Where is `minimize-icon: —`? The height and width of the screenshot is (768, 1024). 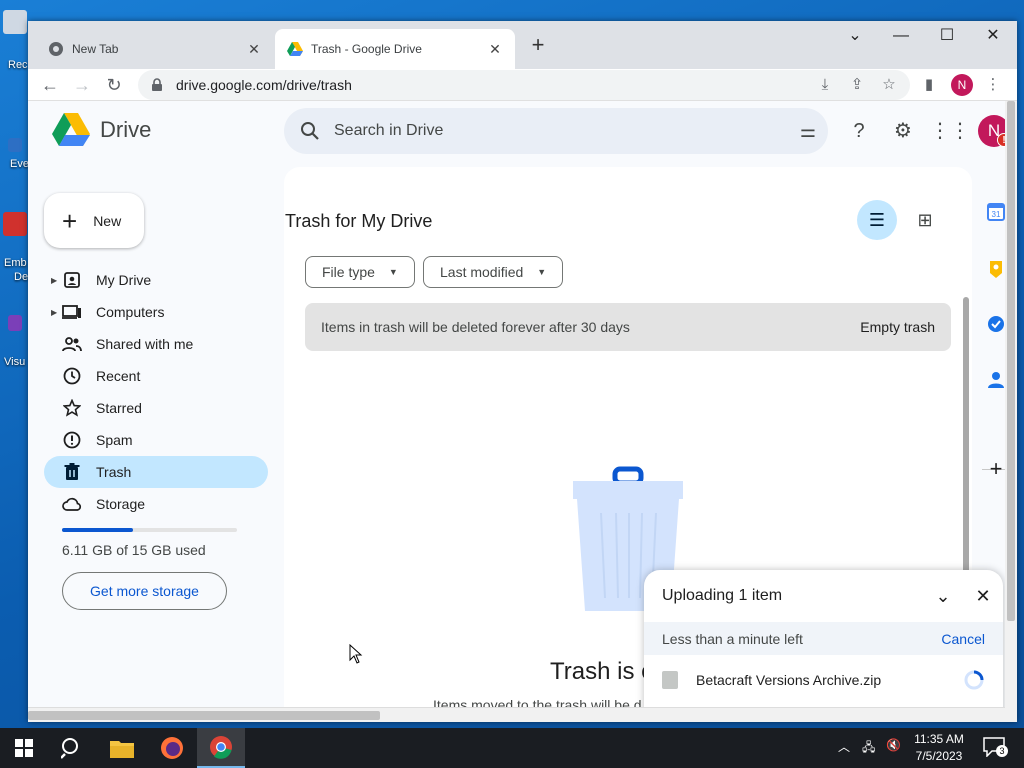 minimize-icon: — is located at coordinates (901, 36).